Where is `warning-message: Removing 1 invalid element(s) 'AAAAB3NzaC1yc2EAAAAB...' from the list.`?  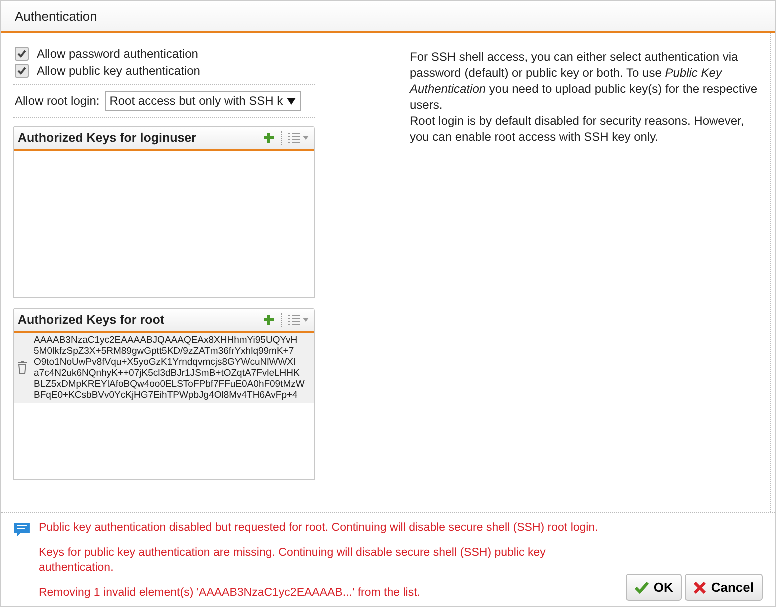
warning-message: Removing 1 invalid element(s) 'AAAAB3NzaC1yc2EAAAAB...' from the list. is located at coordinates (230, 593).